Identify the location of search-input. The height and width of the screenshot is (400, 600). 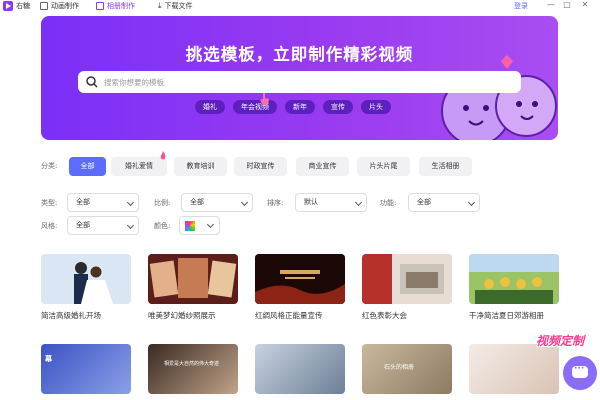
(304, 82).